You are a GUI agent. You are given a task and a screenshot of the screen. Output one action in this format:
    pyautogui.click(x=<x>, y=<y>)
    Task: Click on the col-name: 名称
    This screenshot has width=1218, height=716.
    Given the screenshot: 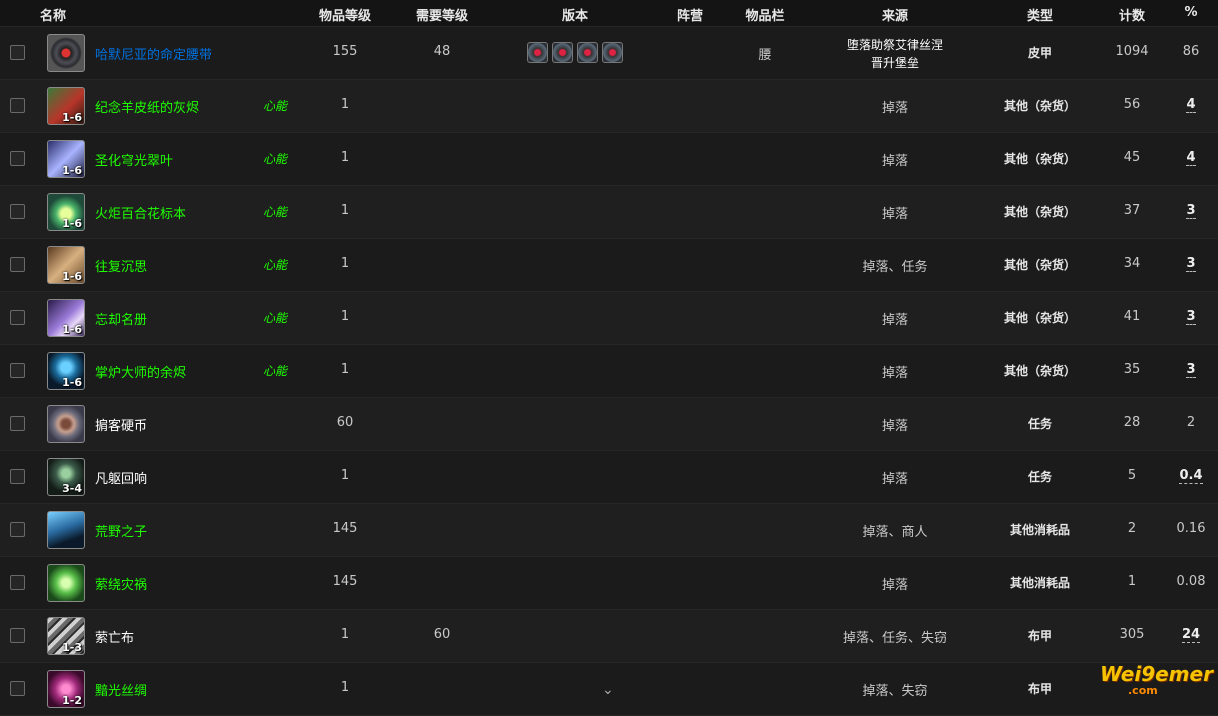 What is the action you would take?
    pyautogui.click(x=53, y=14)
    